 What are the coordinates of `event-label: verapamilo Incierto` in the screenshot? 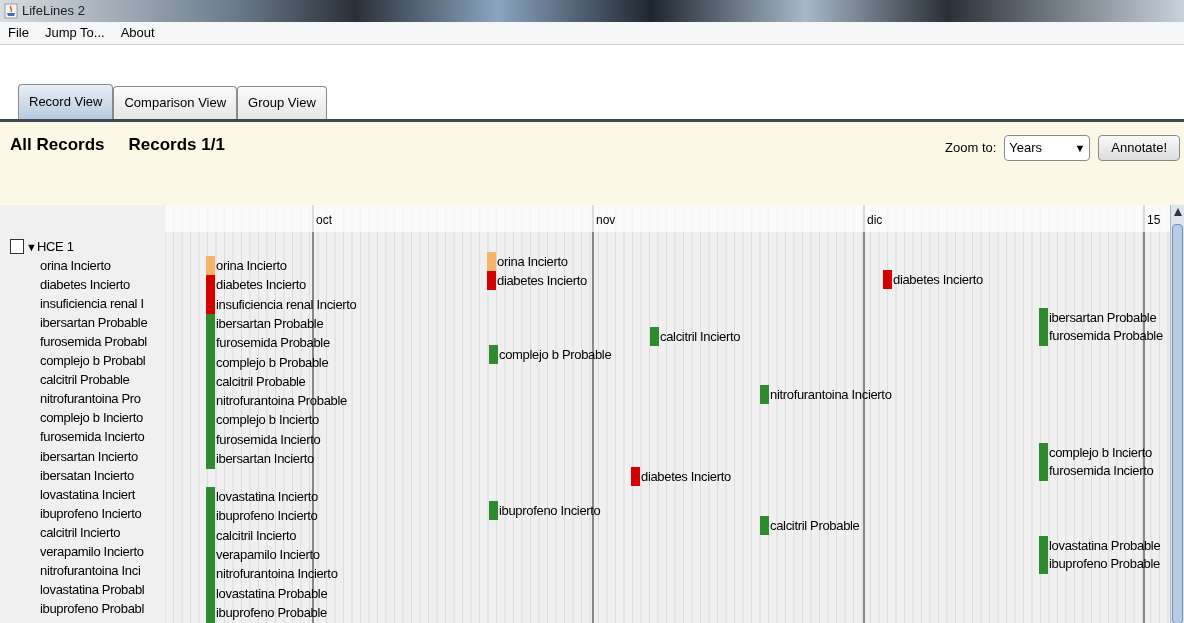 It's located at (267, 554).